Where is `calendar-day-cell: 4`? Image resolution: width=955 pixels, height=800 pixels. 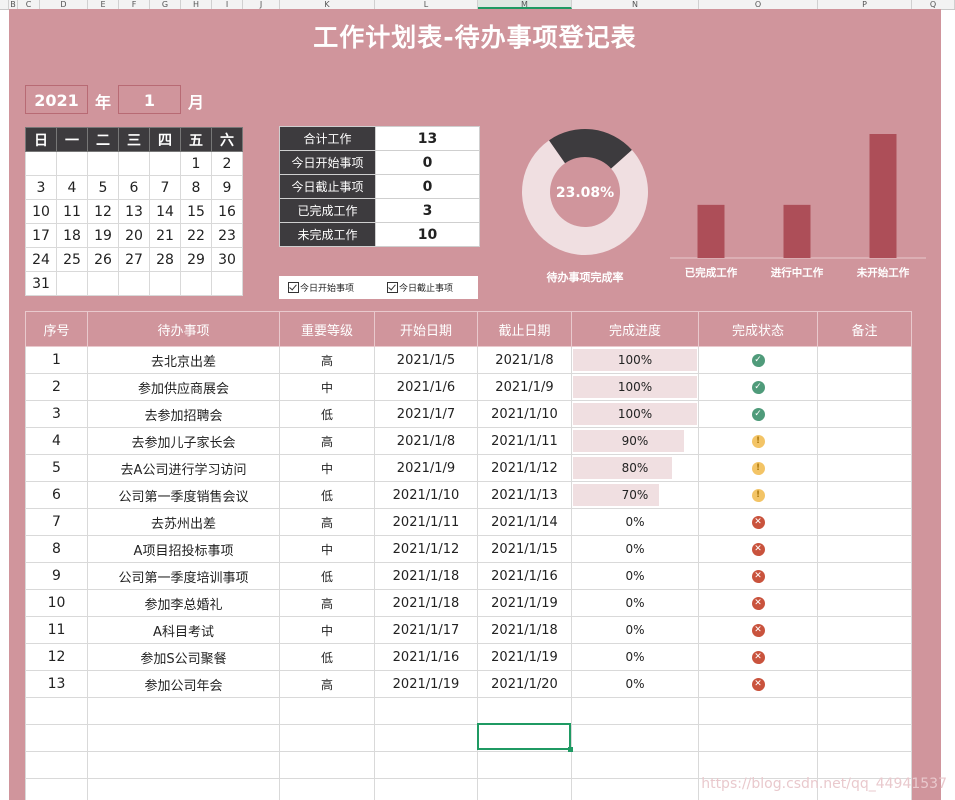 calendar-day-cell: 4 is located at coordinates (72, 187).